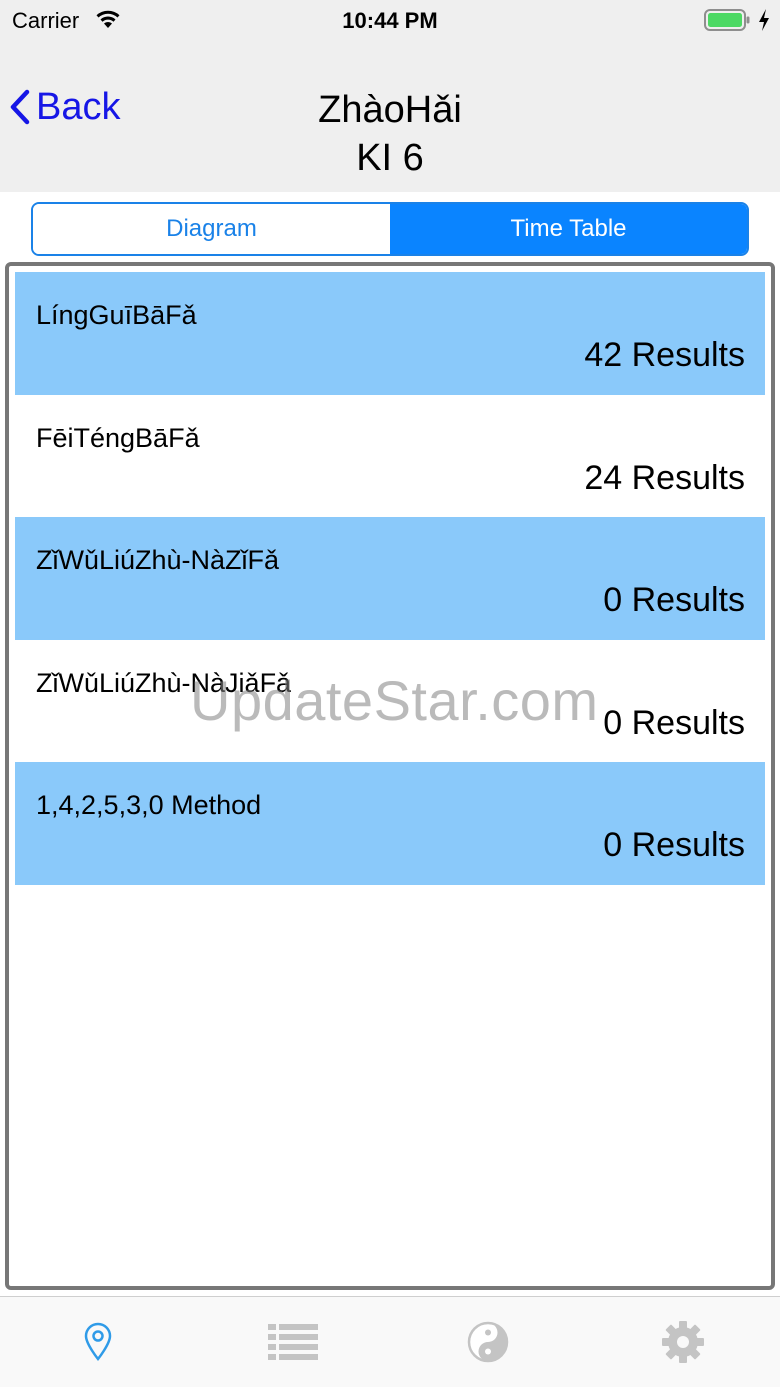  Describe the element at coordinates (390, 333) in the screenshot. I see `result-row-linggui: LíngGuīBāFǎ 42 Results` at that location.